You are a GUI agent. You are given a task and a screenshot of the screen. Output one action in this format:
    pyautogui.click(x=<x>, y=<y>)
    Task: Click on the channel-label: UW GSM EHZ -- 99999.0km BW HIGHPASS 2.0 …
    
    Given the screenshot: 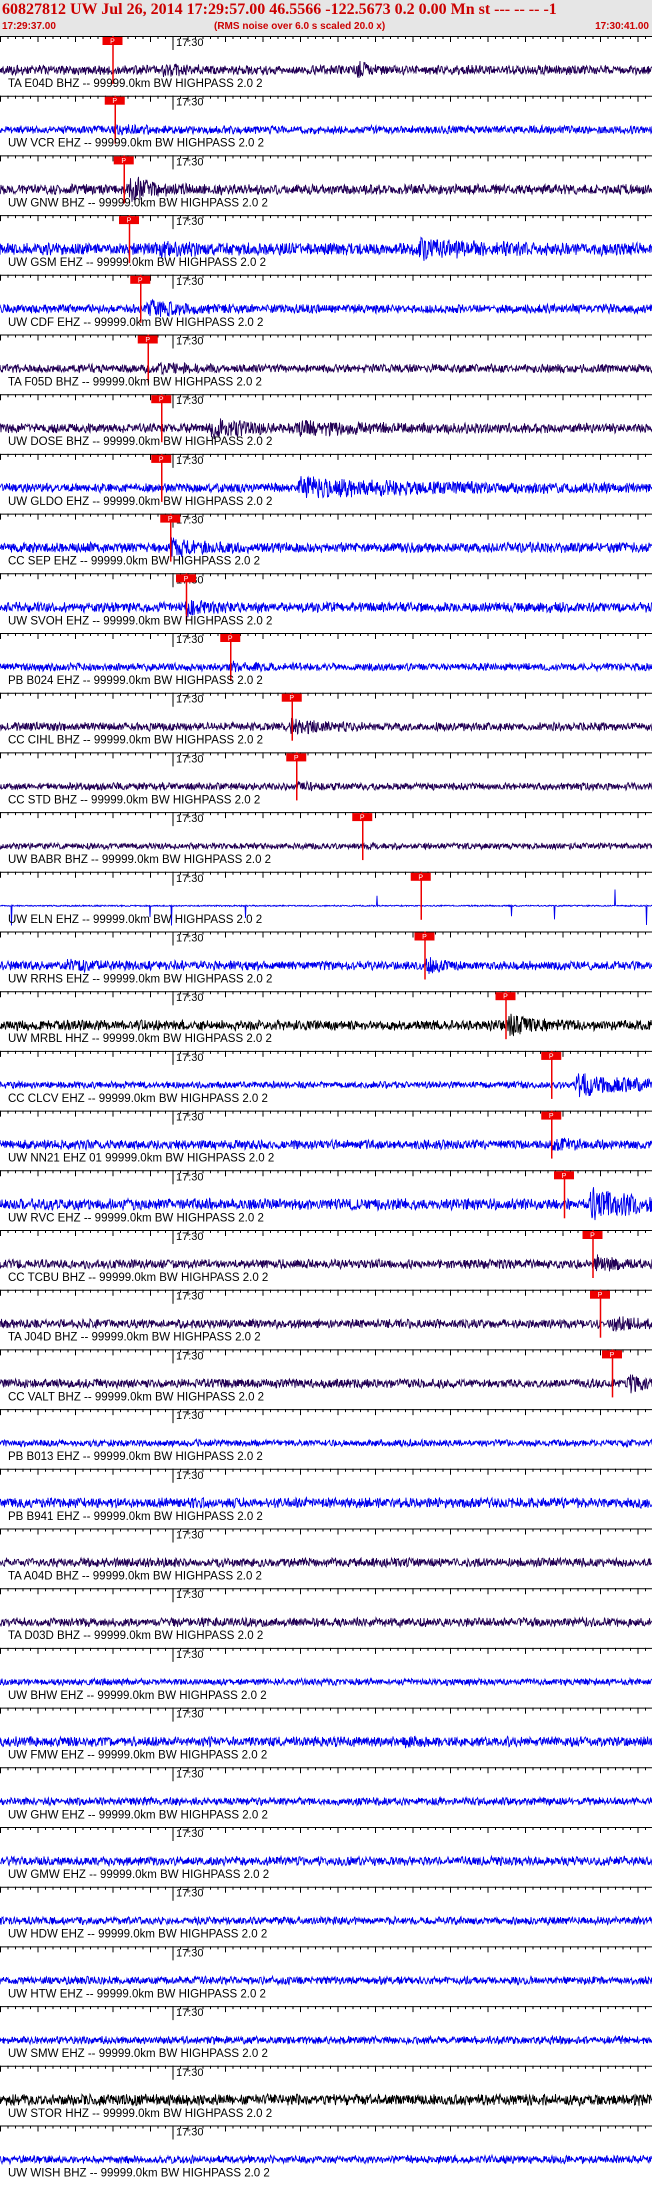 What is the action you would take?
    pyautogui.click(x=137, y=263)
    